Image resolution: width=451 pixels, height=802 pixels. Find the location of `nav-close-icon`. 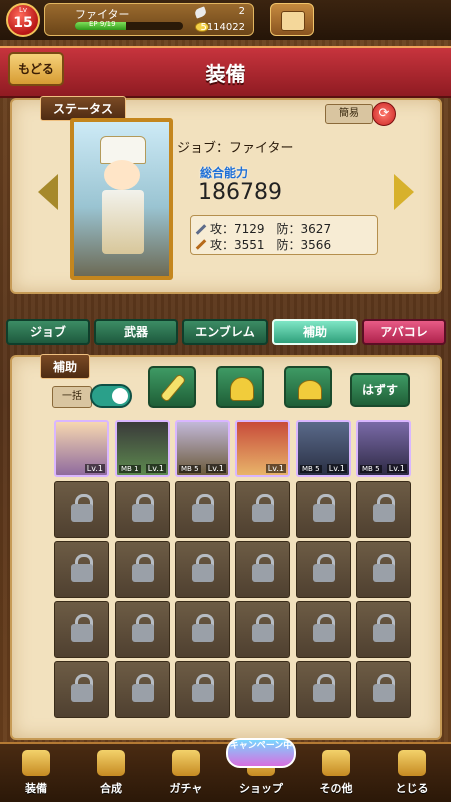

nav-close-icon is located at coordinates (412, 763).